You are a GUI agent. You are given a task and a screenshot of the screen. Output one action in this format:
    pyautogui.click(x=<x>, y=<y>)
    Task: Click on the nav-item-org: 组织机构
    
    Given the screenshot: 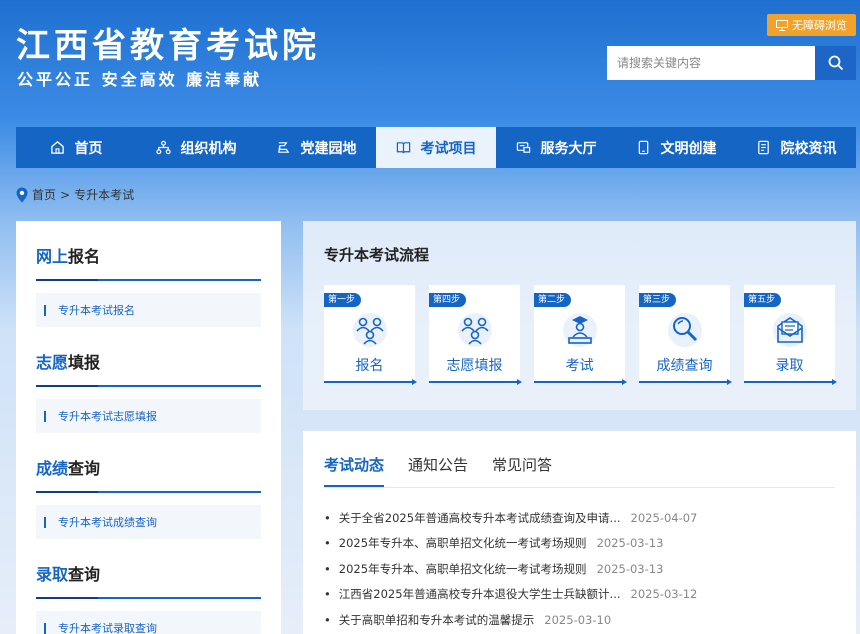 What is the action you would take?
    pyautogui.click(x=196, y=147)
    